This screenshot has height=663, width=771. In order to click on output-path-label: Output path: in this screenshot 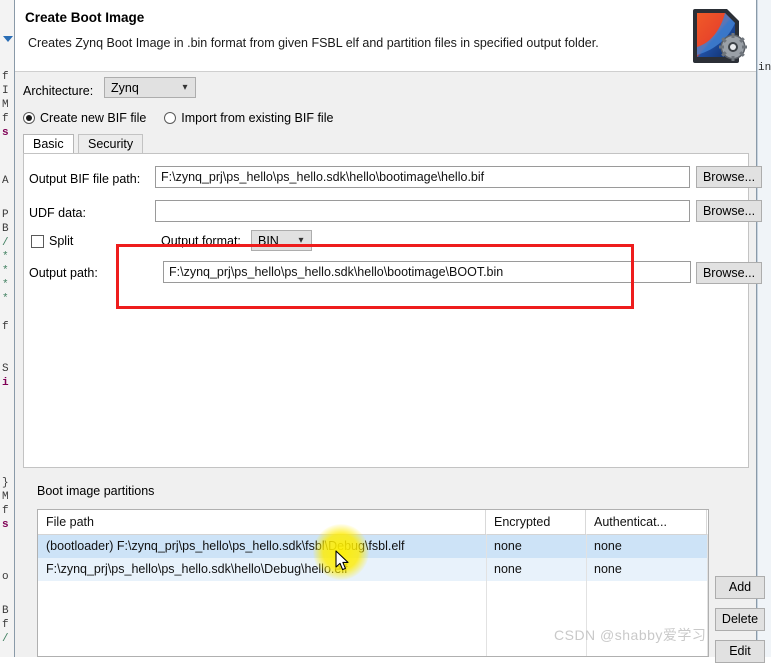, I will do `click(63, 273)`.